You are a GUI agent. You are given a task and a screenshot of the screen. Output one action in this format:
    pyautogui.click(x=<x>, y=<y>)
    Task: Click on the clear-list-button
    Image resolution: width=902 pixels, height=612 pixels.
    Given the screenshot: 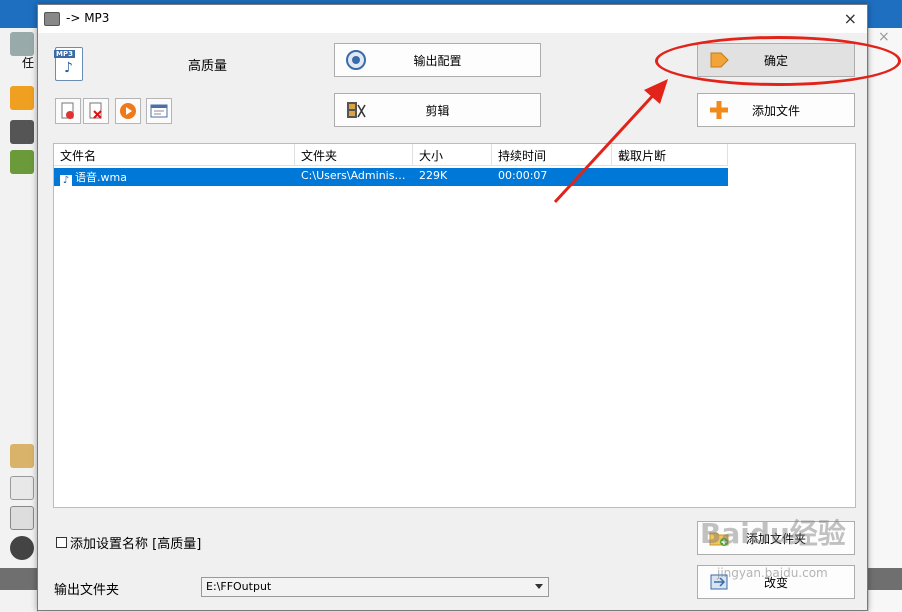 What is the action you would take?
    pyautogui.click(x=96, y=111)
    